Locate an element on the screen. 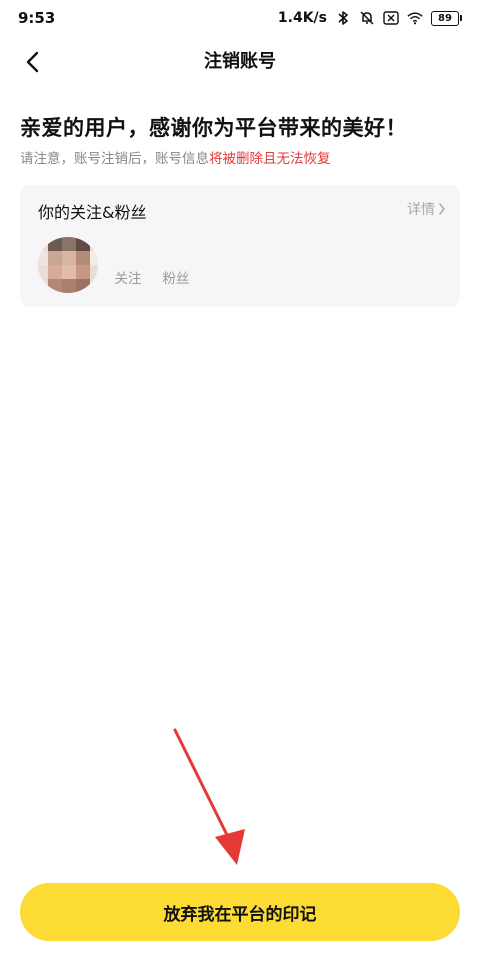  follow-fans-card: 你的关注&粉丝 详情 关注 粉丝 is located at coordinates (240, 246).